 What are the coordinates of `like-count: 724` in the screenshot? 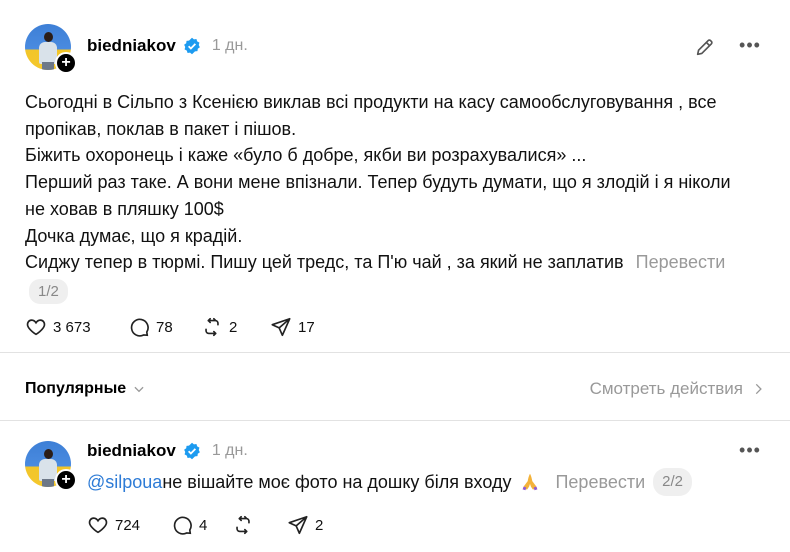 It's located at (128, 525).